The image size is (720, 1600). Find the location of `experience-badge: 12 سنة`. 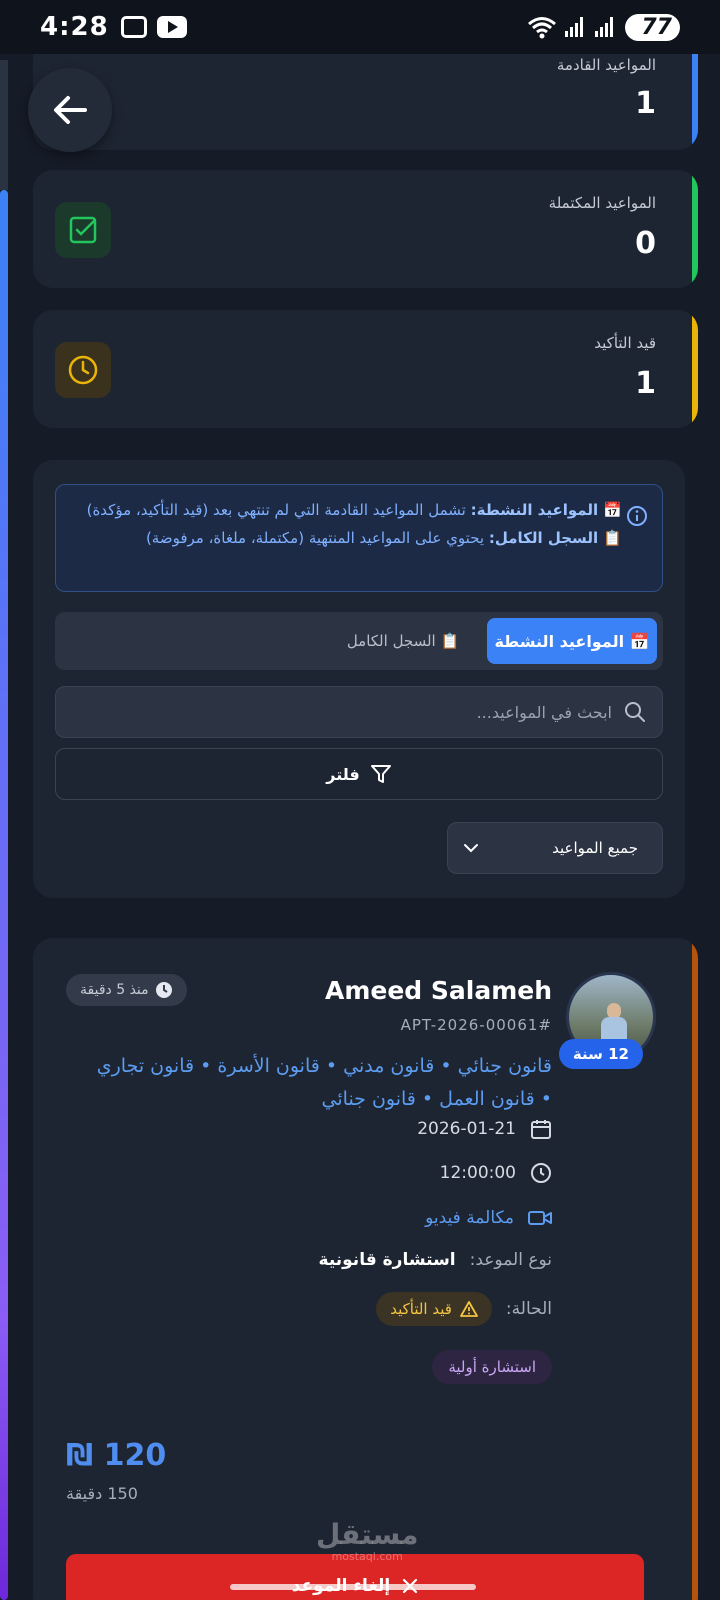

experience-badge: 12 سنة is located at coordinates (600, 1054).